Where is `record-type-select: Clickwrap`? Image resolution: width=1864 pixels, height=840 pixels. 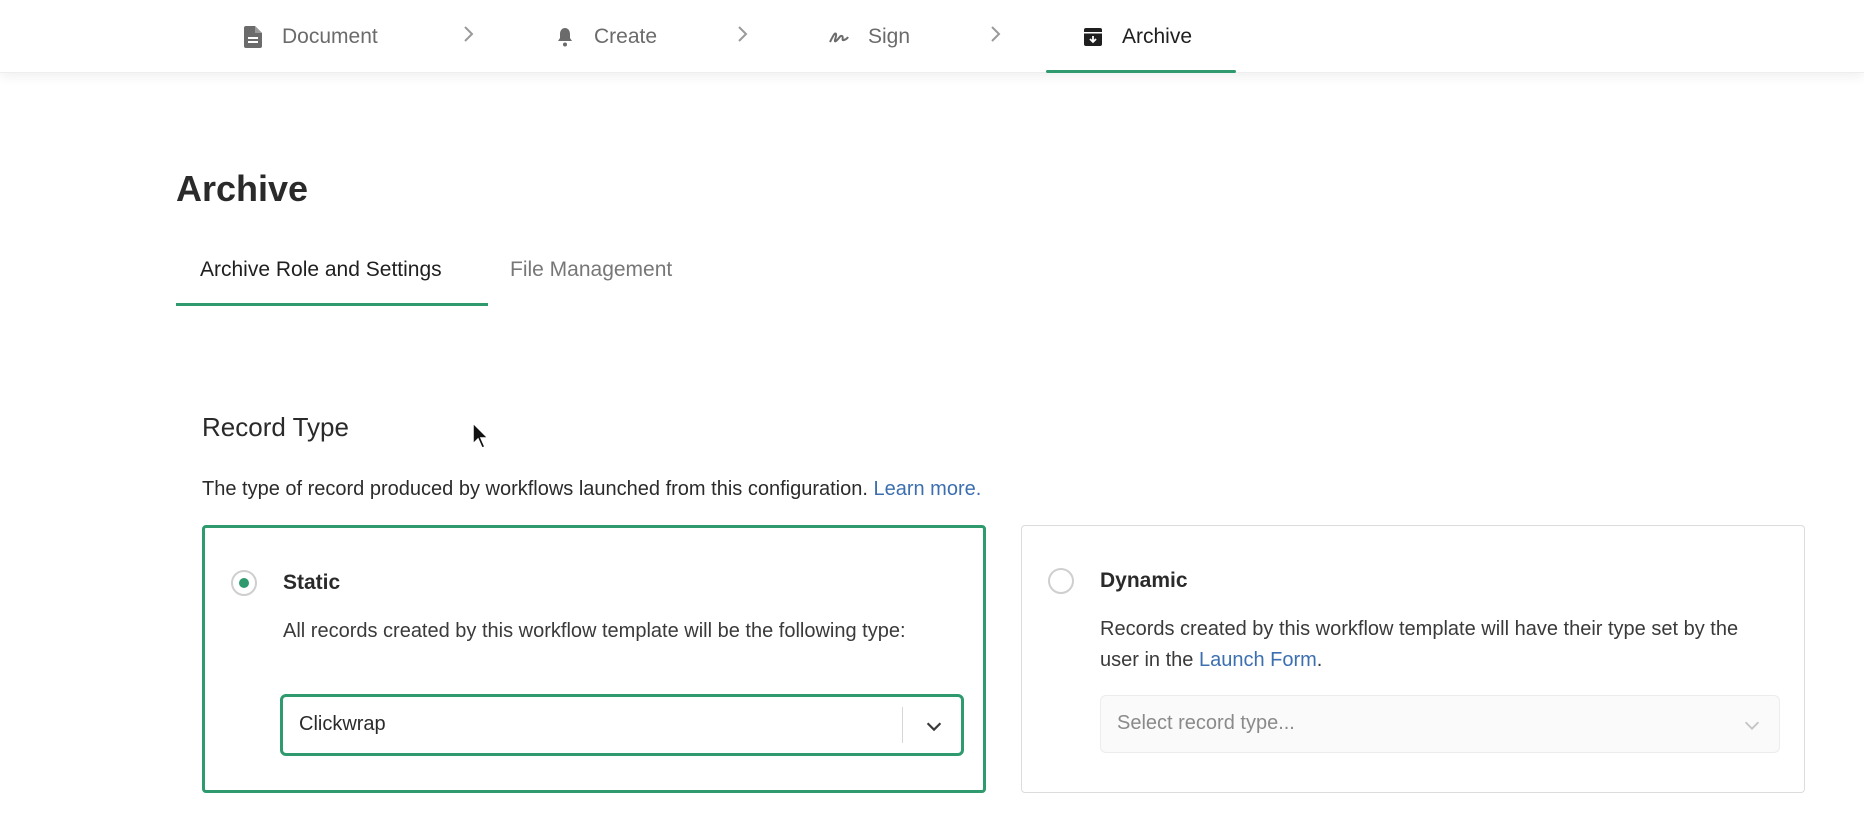
record-type-select: Clickwrap is located at coordinates (622, 725).